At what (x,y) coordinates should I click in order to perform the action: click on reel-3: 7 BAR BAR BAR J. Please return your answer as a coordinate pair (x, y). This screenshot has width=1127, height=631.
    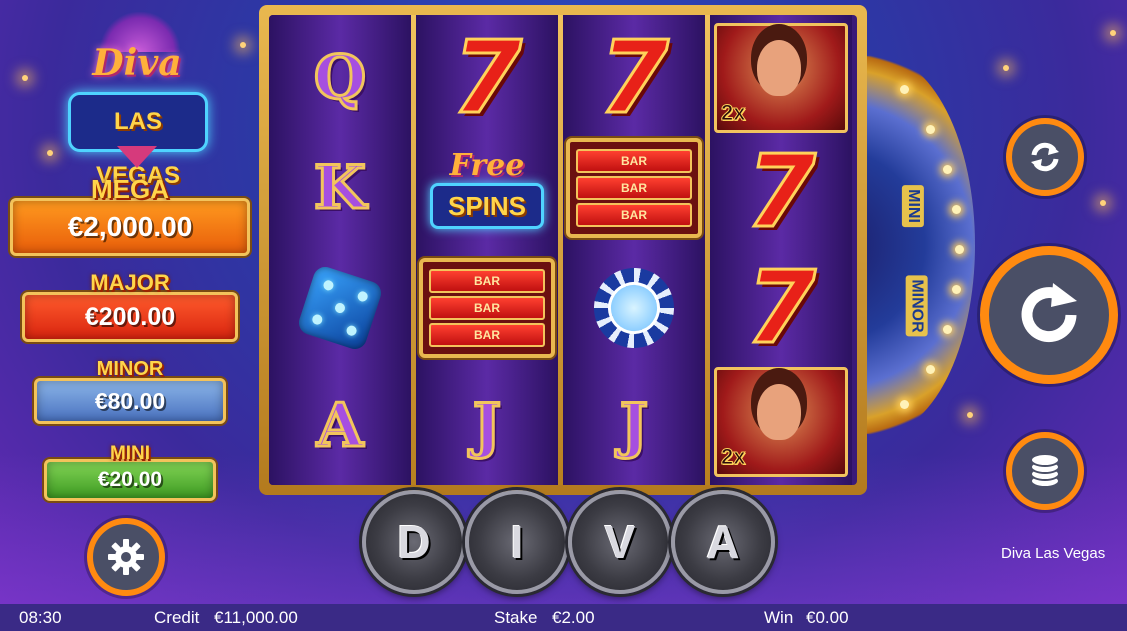
    Looking at the image, I should click on (634, 250).